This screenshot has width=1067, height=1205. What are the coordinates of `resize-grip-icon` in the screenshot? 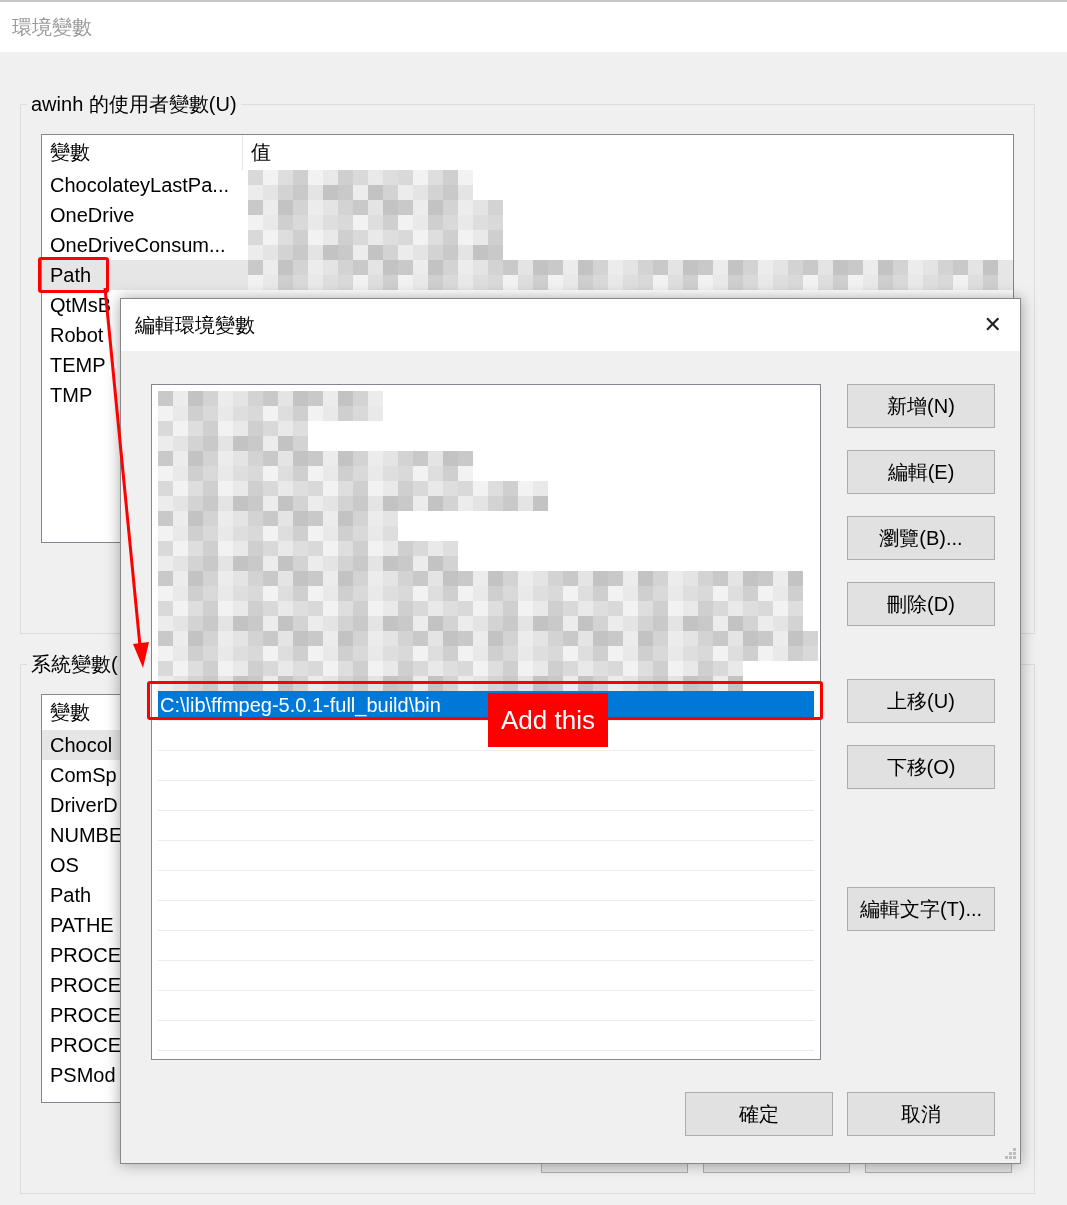 It's located at (1010, 1153).